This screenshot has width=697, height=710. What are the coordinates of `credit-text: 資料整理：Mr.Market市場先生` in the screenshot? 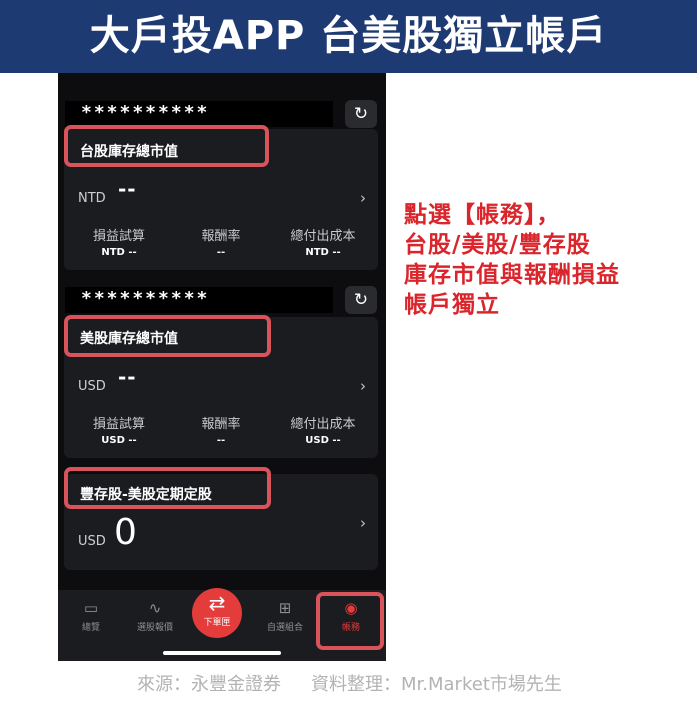 It's located at (436, 684).